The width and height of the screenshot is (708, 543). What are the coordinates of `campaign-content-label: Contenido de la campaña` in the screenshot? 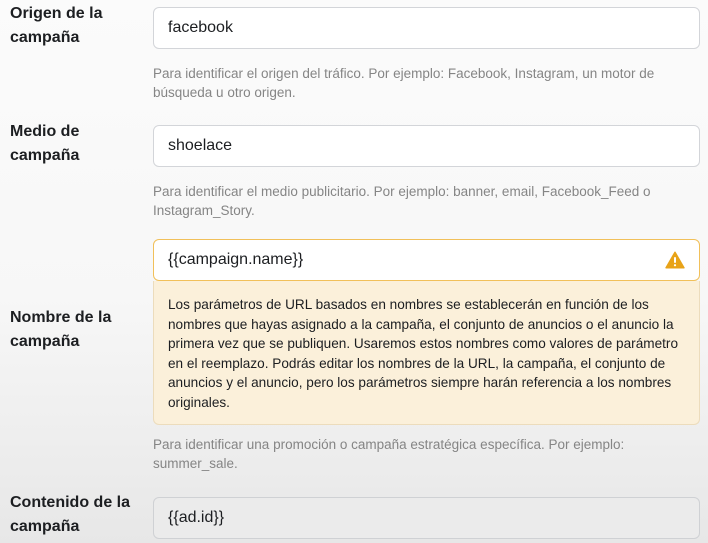 It's located at (70, 514).